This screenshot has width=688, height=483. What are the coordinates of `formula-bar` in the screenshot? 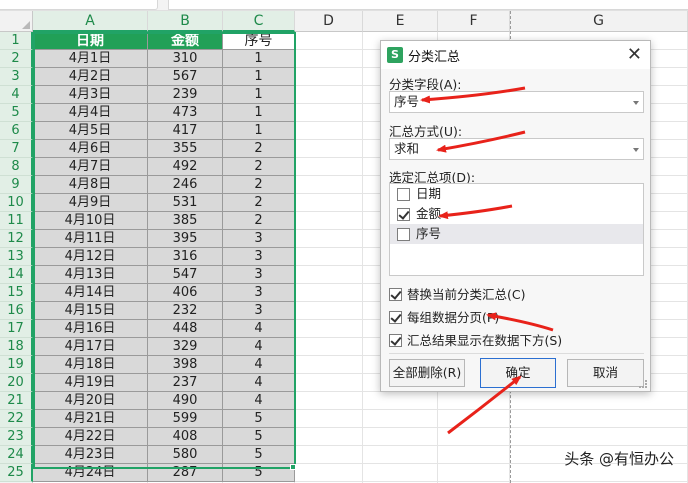 It's located at (428, 5).